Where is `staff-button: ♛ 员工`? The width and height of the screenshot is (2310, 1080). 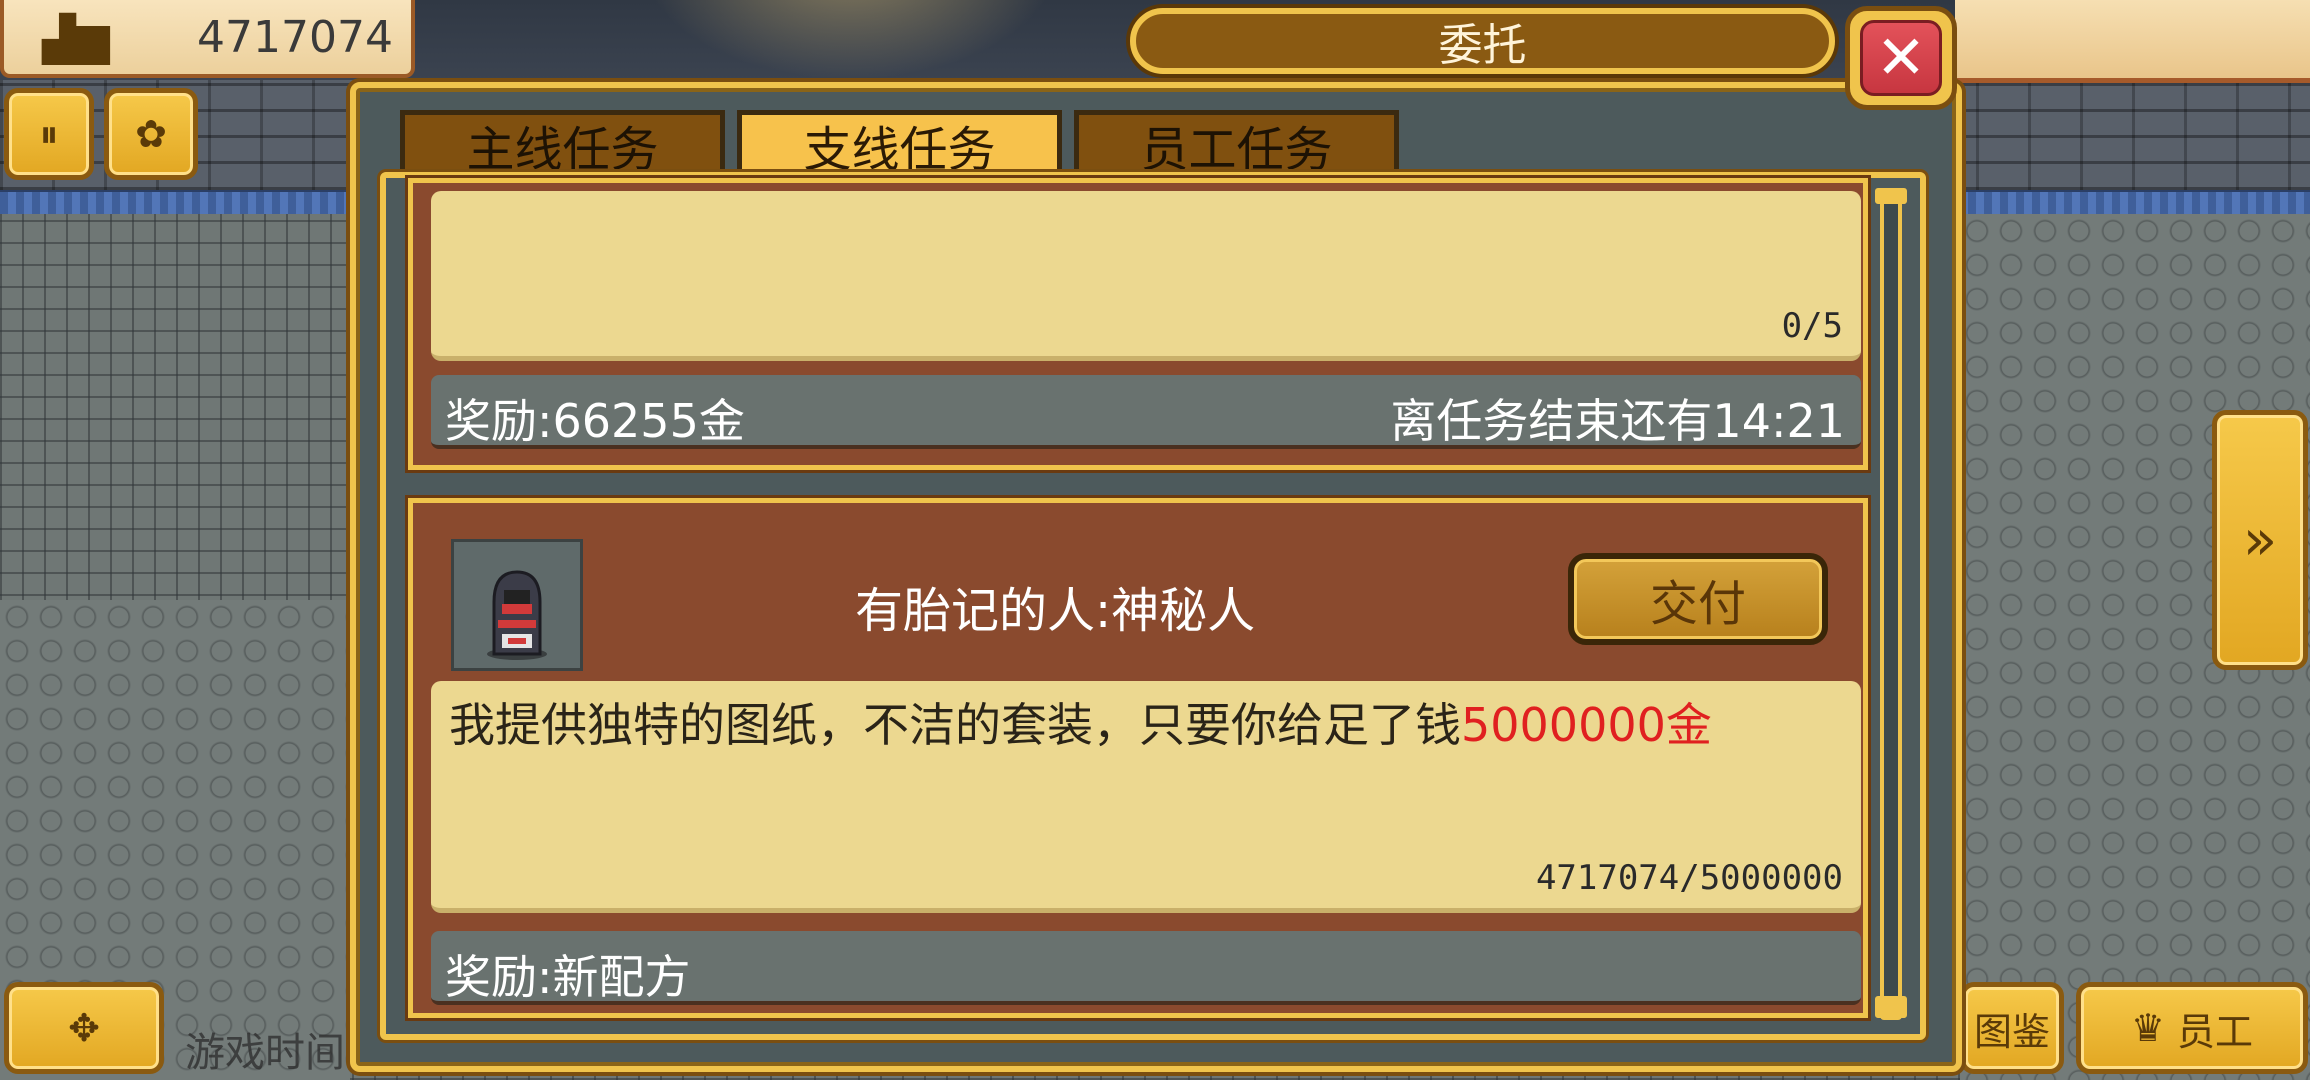
staff-button: ♛ 员工 is located at coordinates (2192, 1028).